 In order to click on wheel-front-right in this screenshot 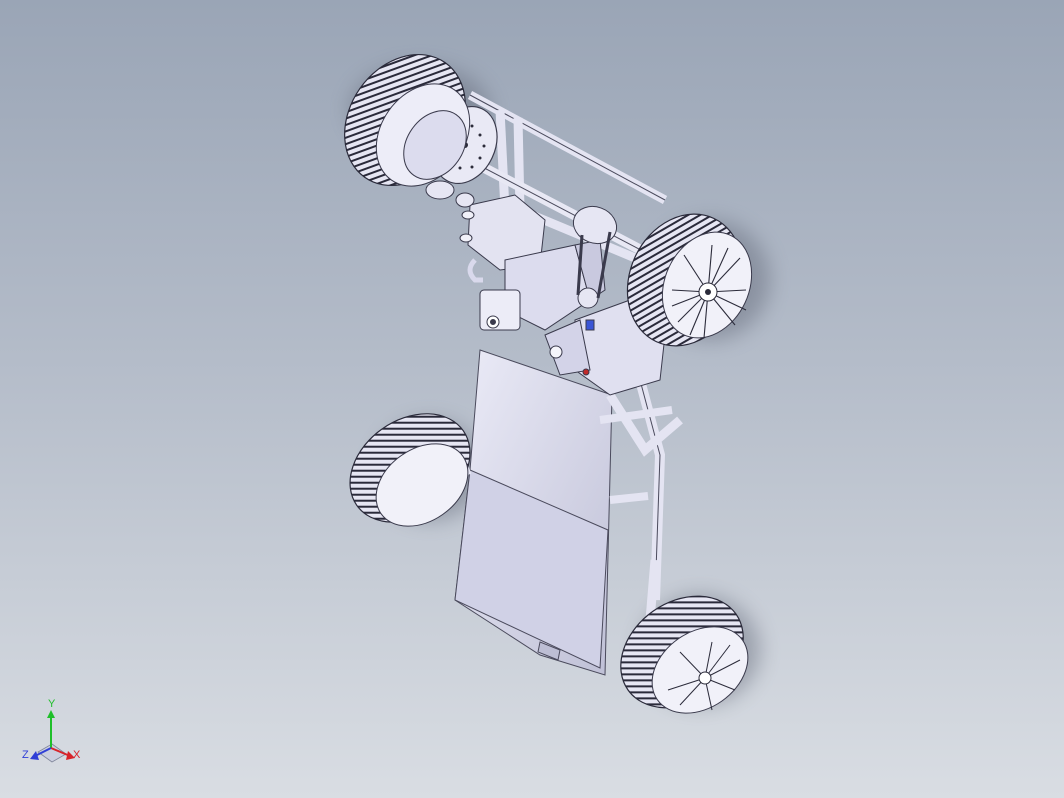, I will do `click(681, 652)`.